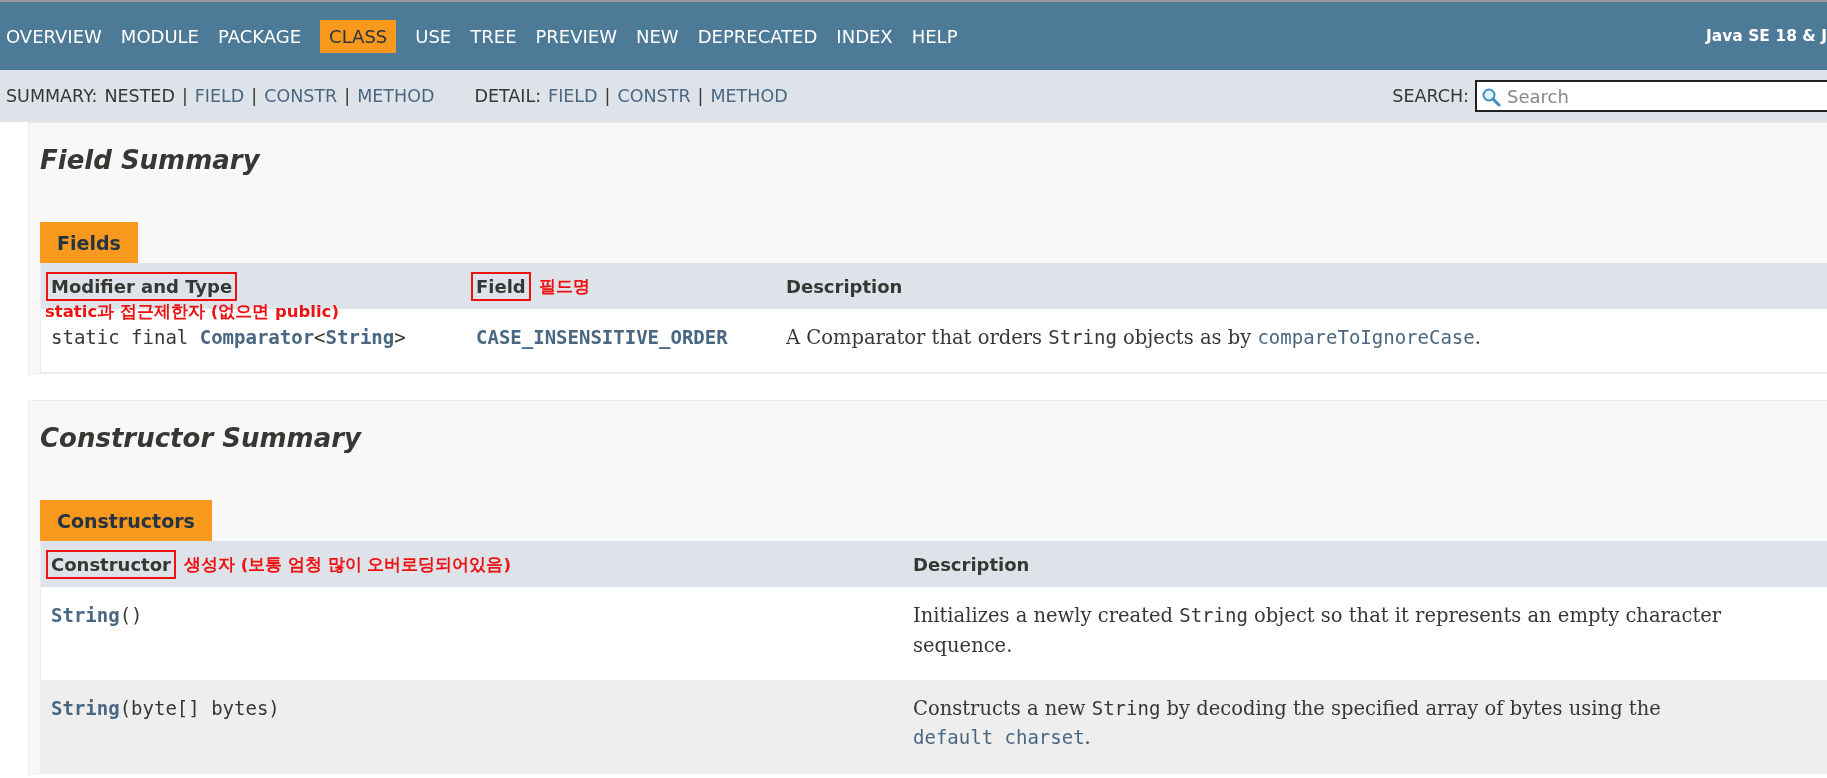  What do you see at coordinates (347, 564) in the screenshot?
I see `annotation-note: 생성자 (보통 엄청 많이 오버로딩되어있음)` at bounding box center [347, 564].